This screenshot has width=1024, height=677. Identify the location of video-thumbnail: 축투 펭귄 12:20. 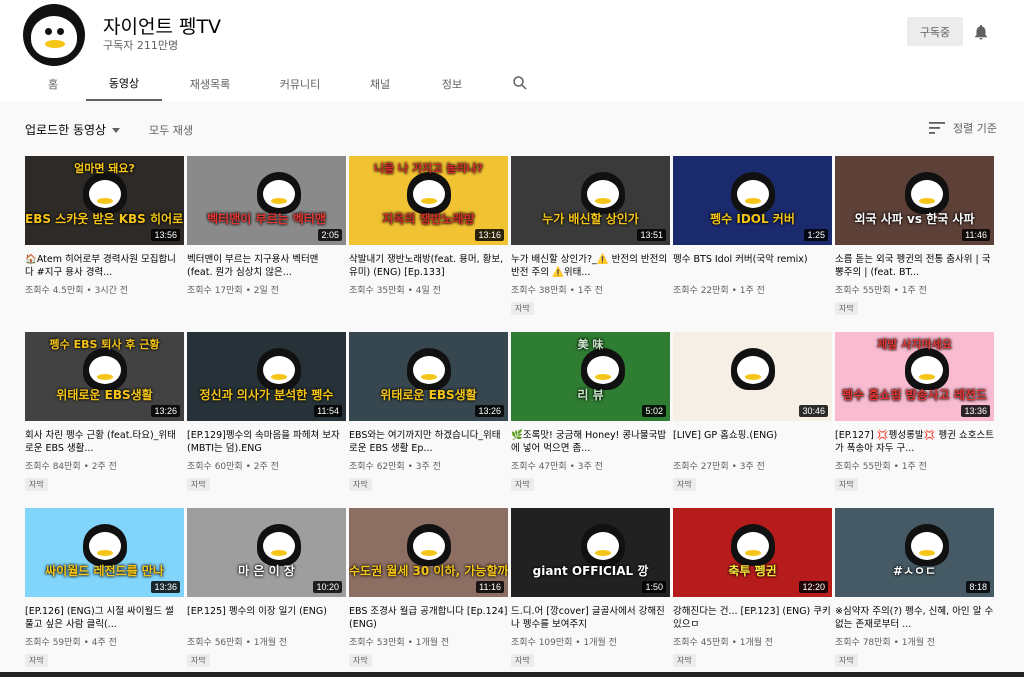
(752, 552).